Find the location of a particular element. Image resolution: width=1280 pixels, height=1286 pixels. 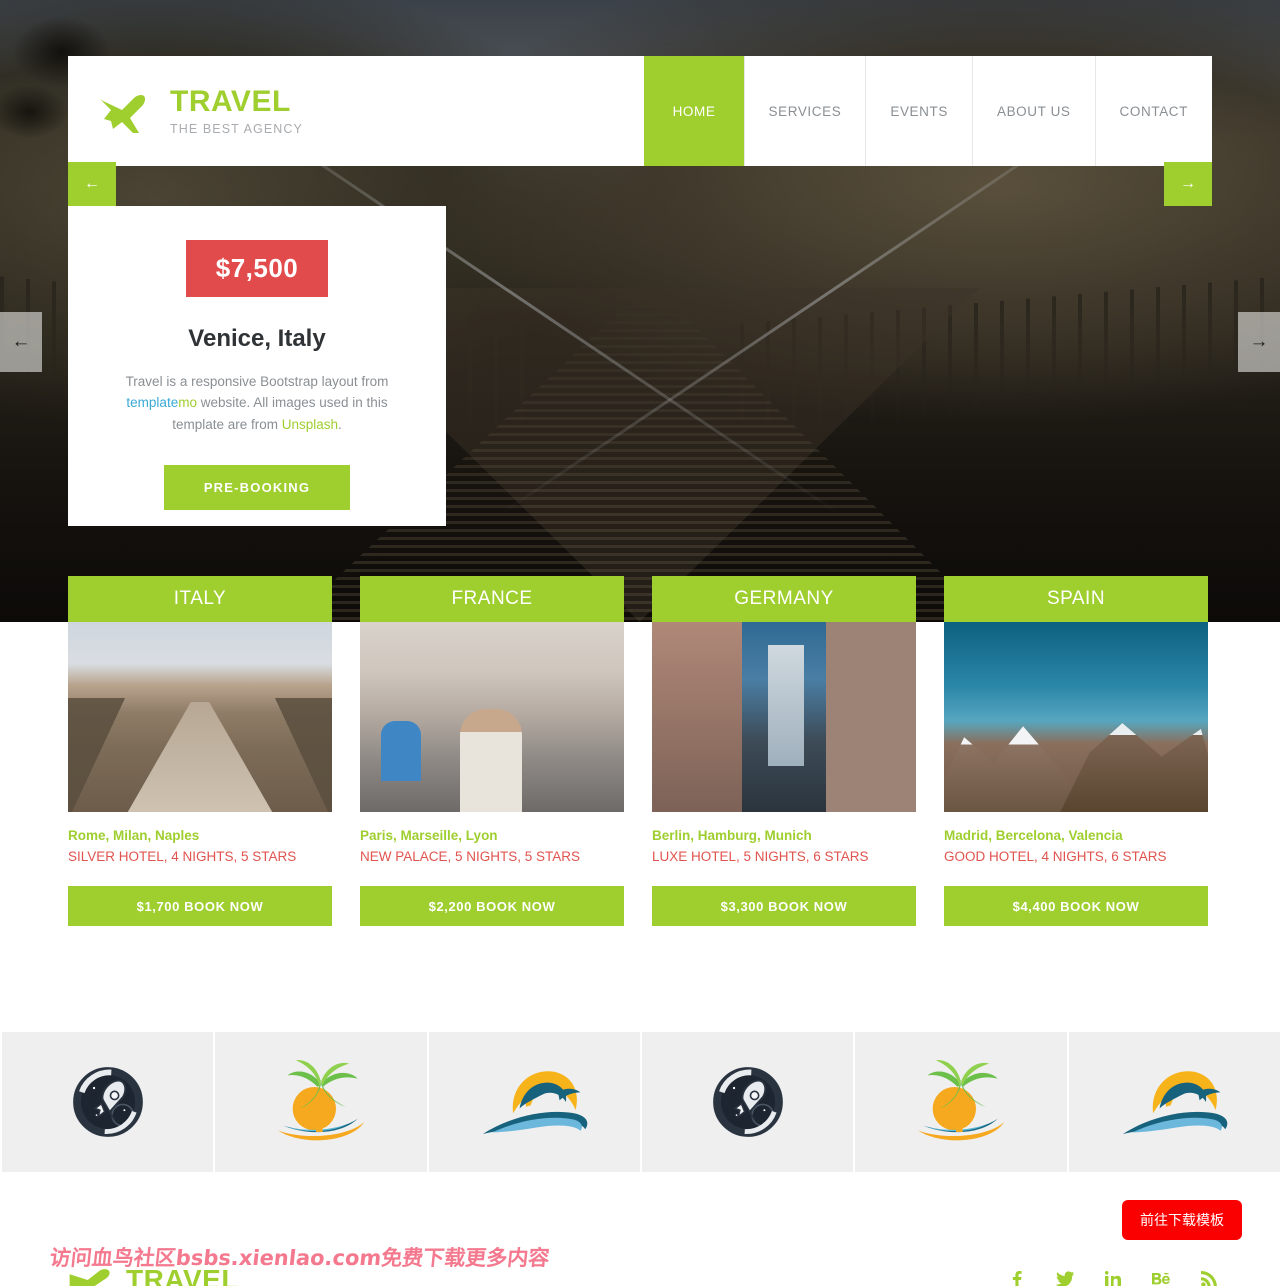

pre-booking-button: PRE-BOOKING is located at coordinates (257, 487).